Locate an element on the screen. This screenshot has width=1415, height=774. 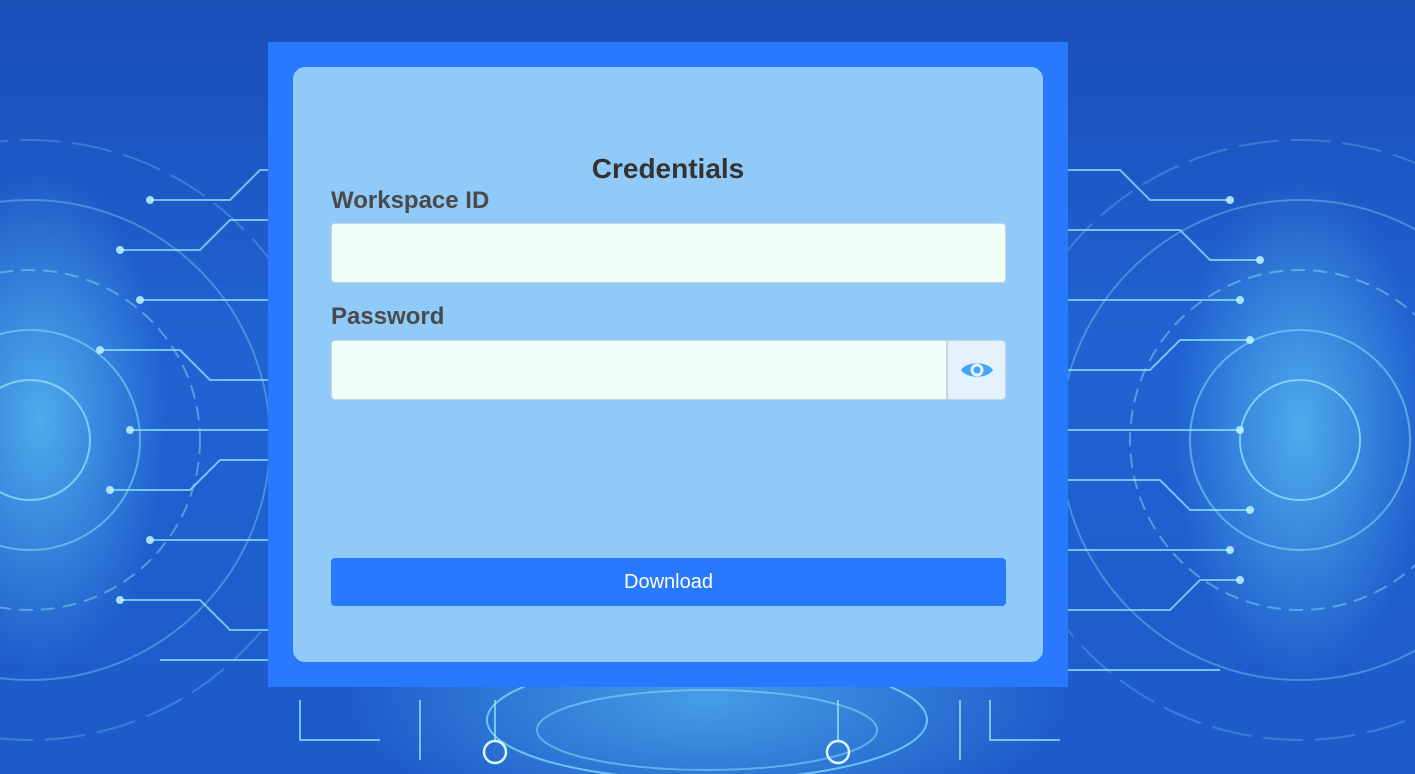
workspace-id-label: Workspace ID is located at coordinates (410, 200).